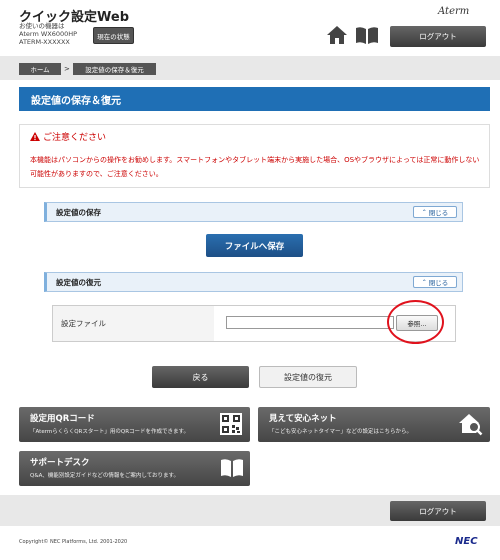 This screenshot has height=560, width=500. I want to click on save-section-title: 設定値の保存, so click(78, 212).